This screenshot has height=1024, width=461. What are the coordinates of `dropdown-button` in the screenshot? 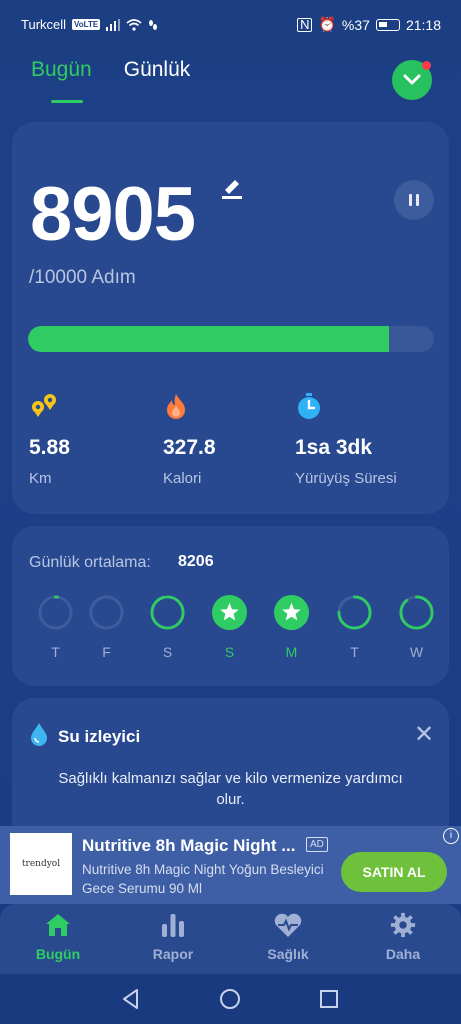 It's located at (412, 80).